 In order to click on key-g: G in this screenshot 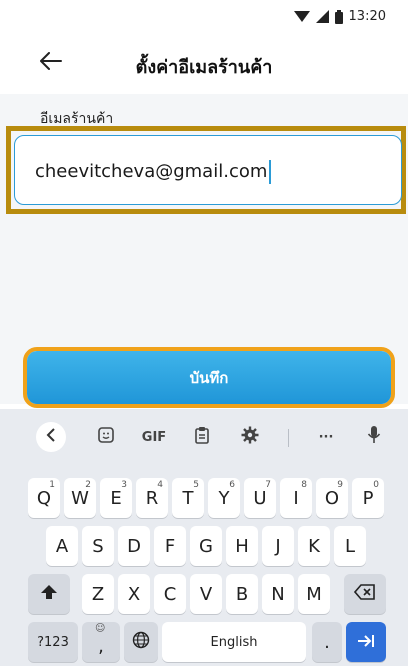, I will do `click(206, 546)`.